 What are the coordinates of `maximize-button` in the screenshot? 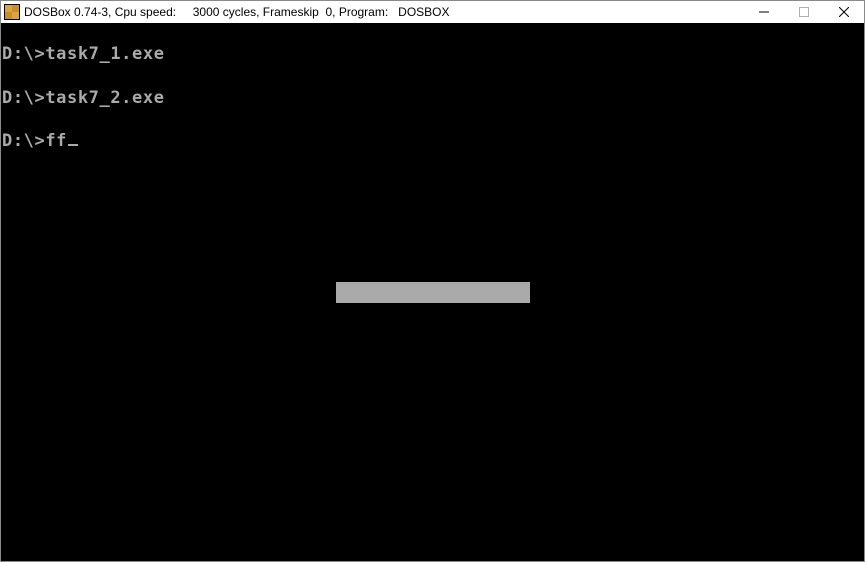 It's located at (804, 12).